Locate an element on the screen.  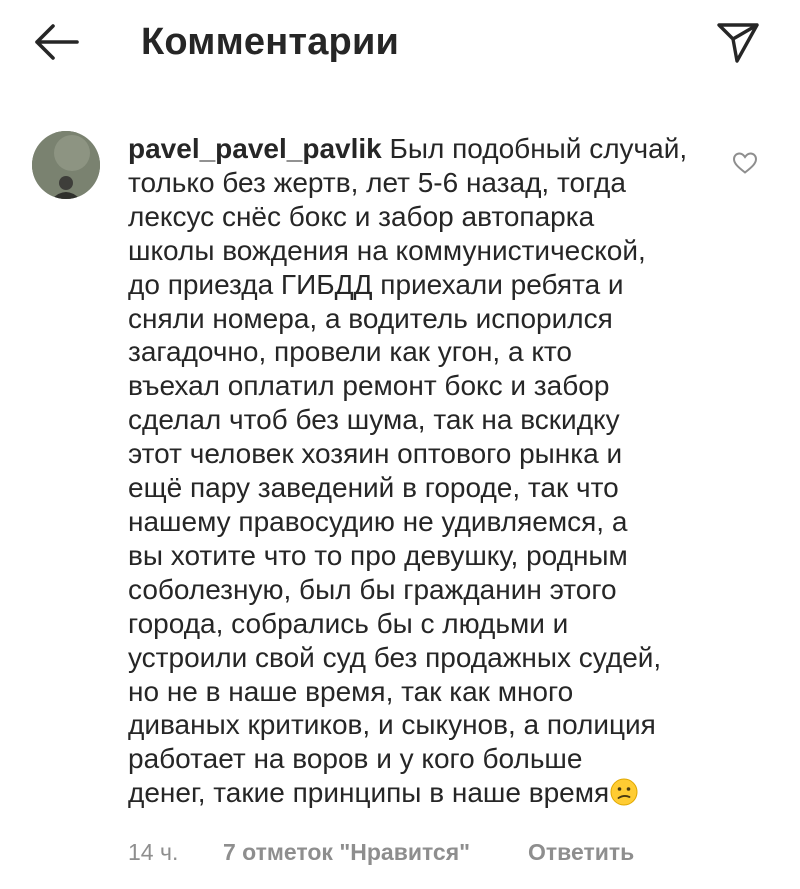
like-button is located at coordinates (745, 163).